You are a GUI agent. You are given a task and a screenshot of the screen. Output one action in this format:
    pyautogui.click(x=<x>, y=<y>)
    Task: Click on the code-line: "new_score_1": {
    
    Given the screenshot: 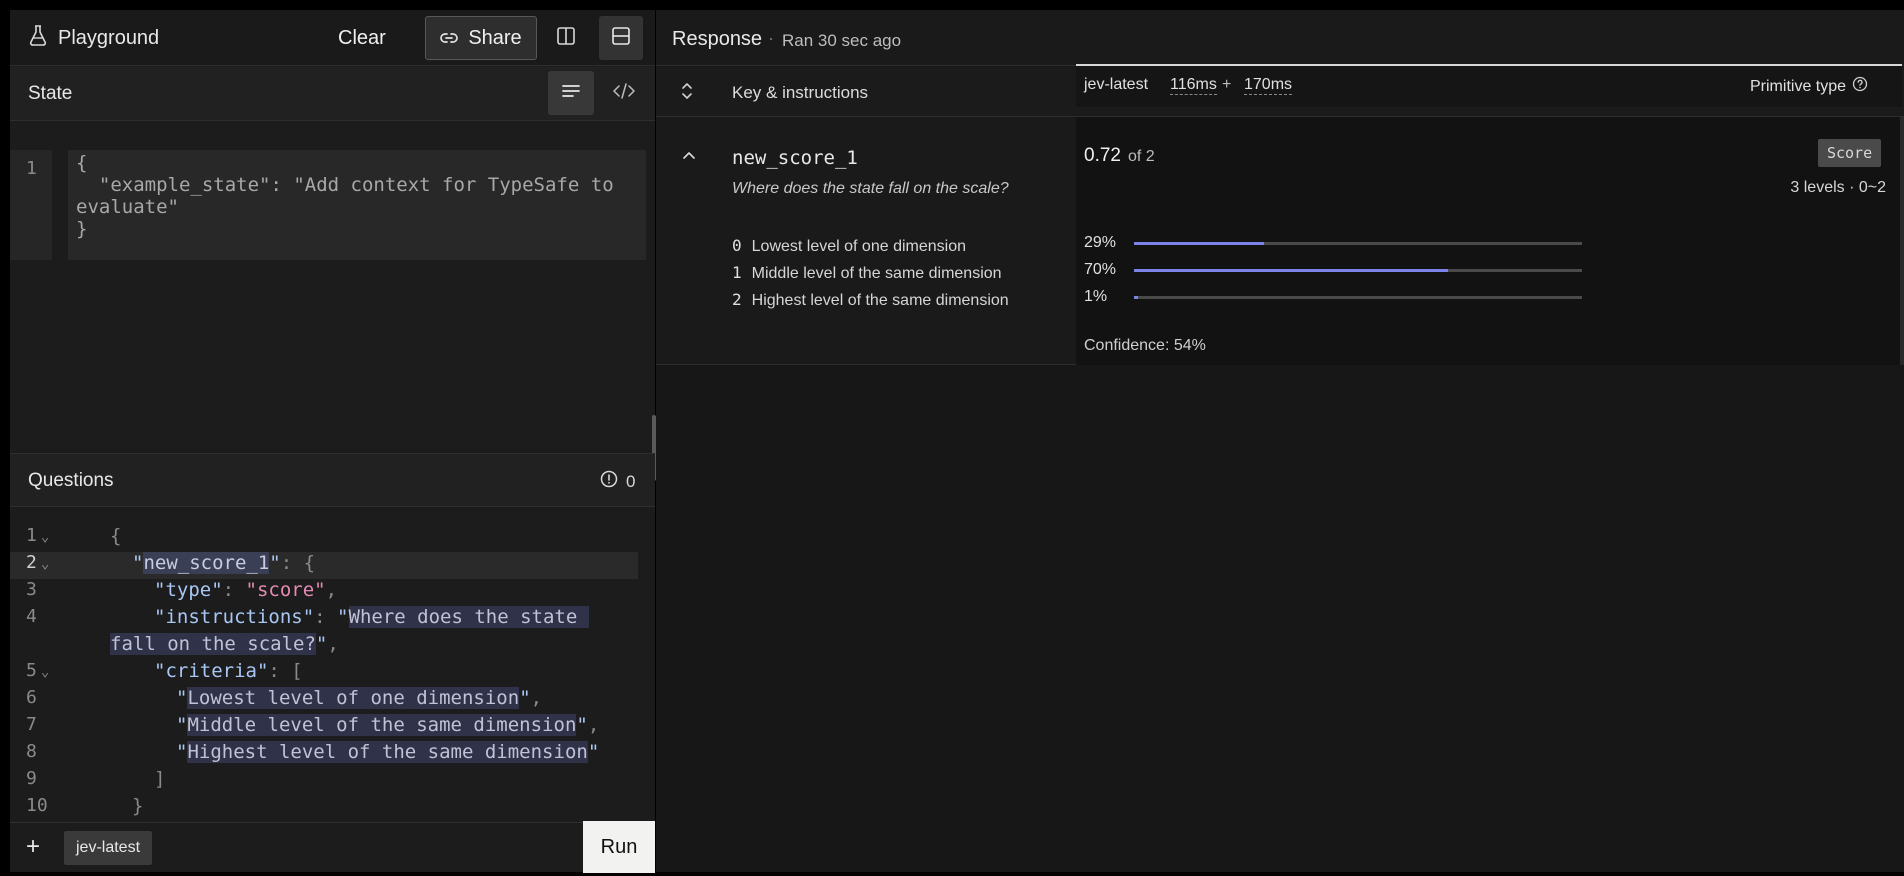 What is the action you would take?
    pyautogui.click(x=224, y=563)
    